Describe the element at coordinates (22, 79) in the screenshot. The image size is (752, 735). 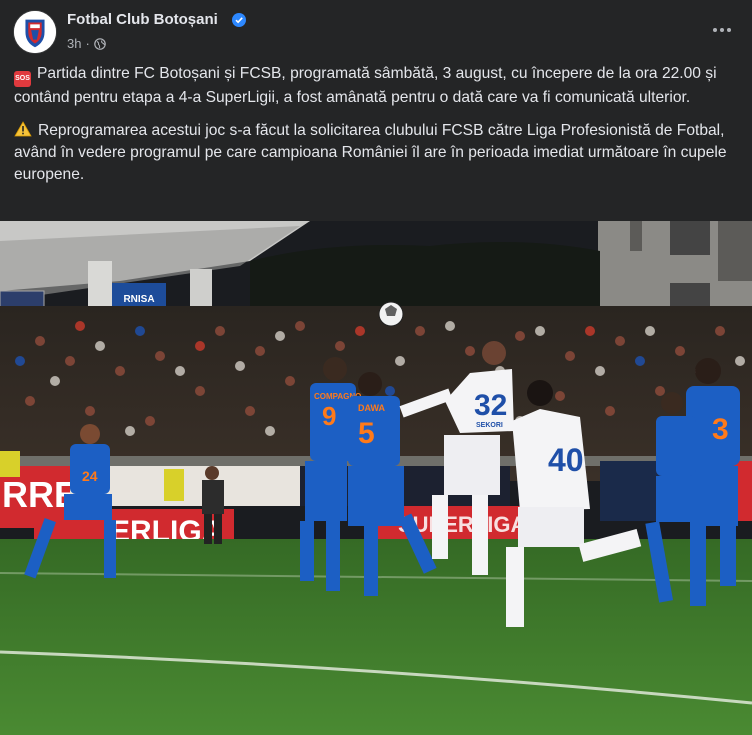
I see `sos-icon: SOS` at that location.